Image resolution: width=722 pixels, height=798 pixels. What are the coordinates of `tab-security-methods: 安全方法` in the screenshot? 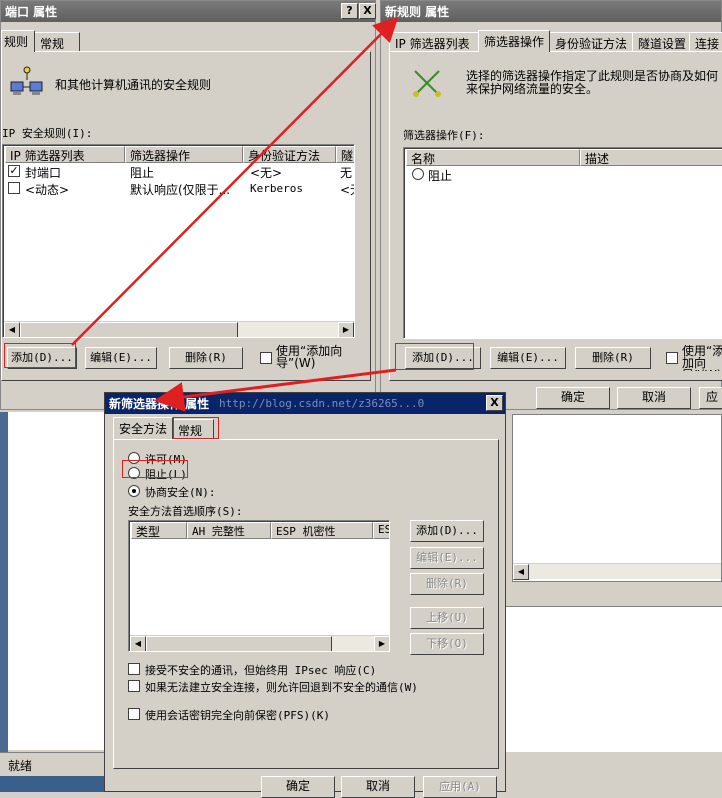 It's located at (143, 428).